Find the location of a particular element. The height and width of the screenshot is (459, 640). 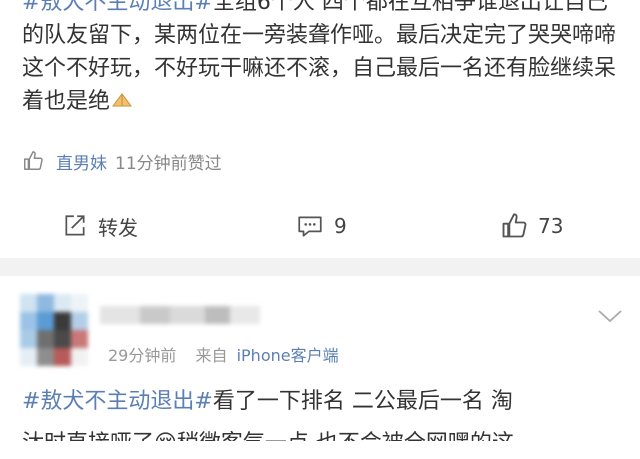

share-button: 转发 is located at coordinates (100, 226).